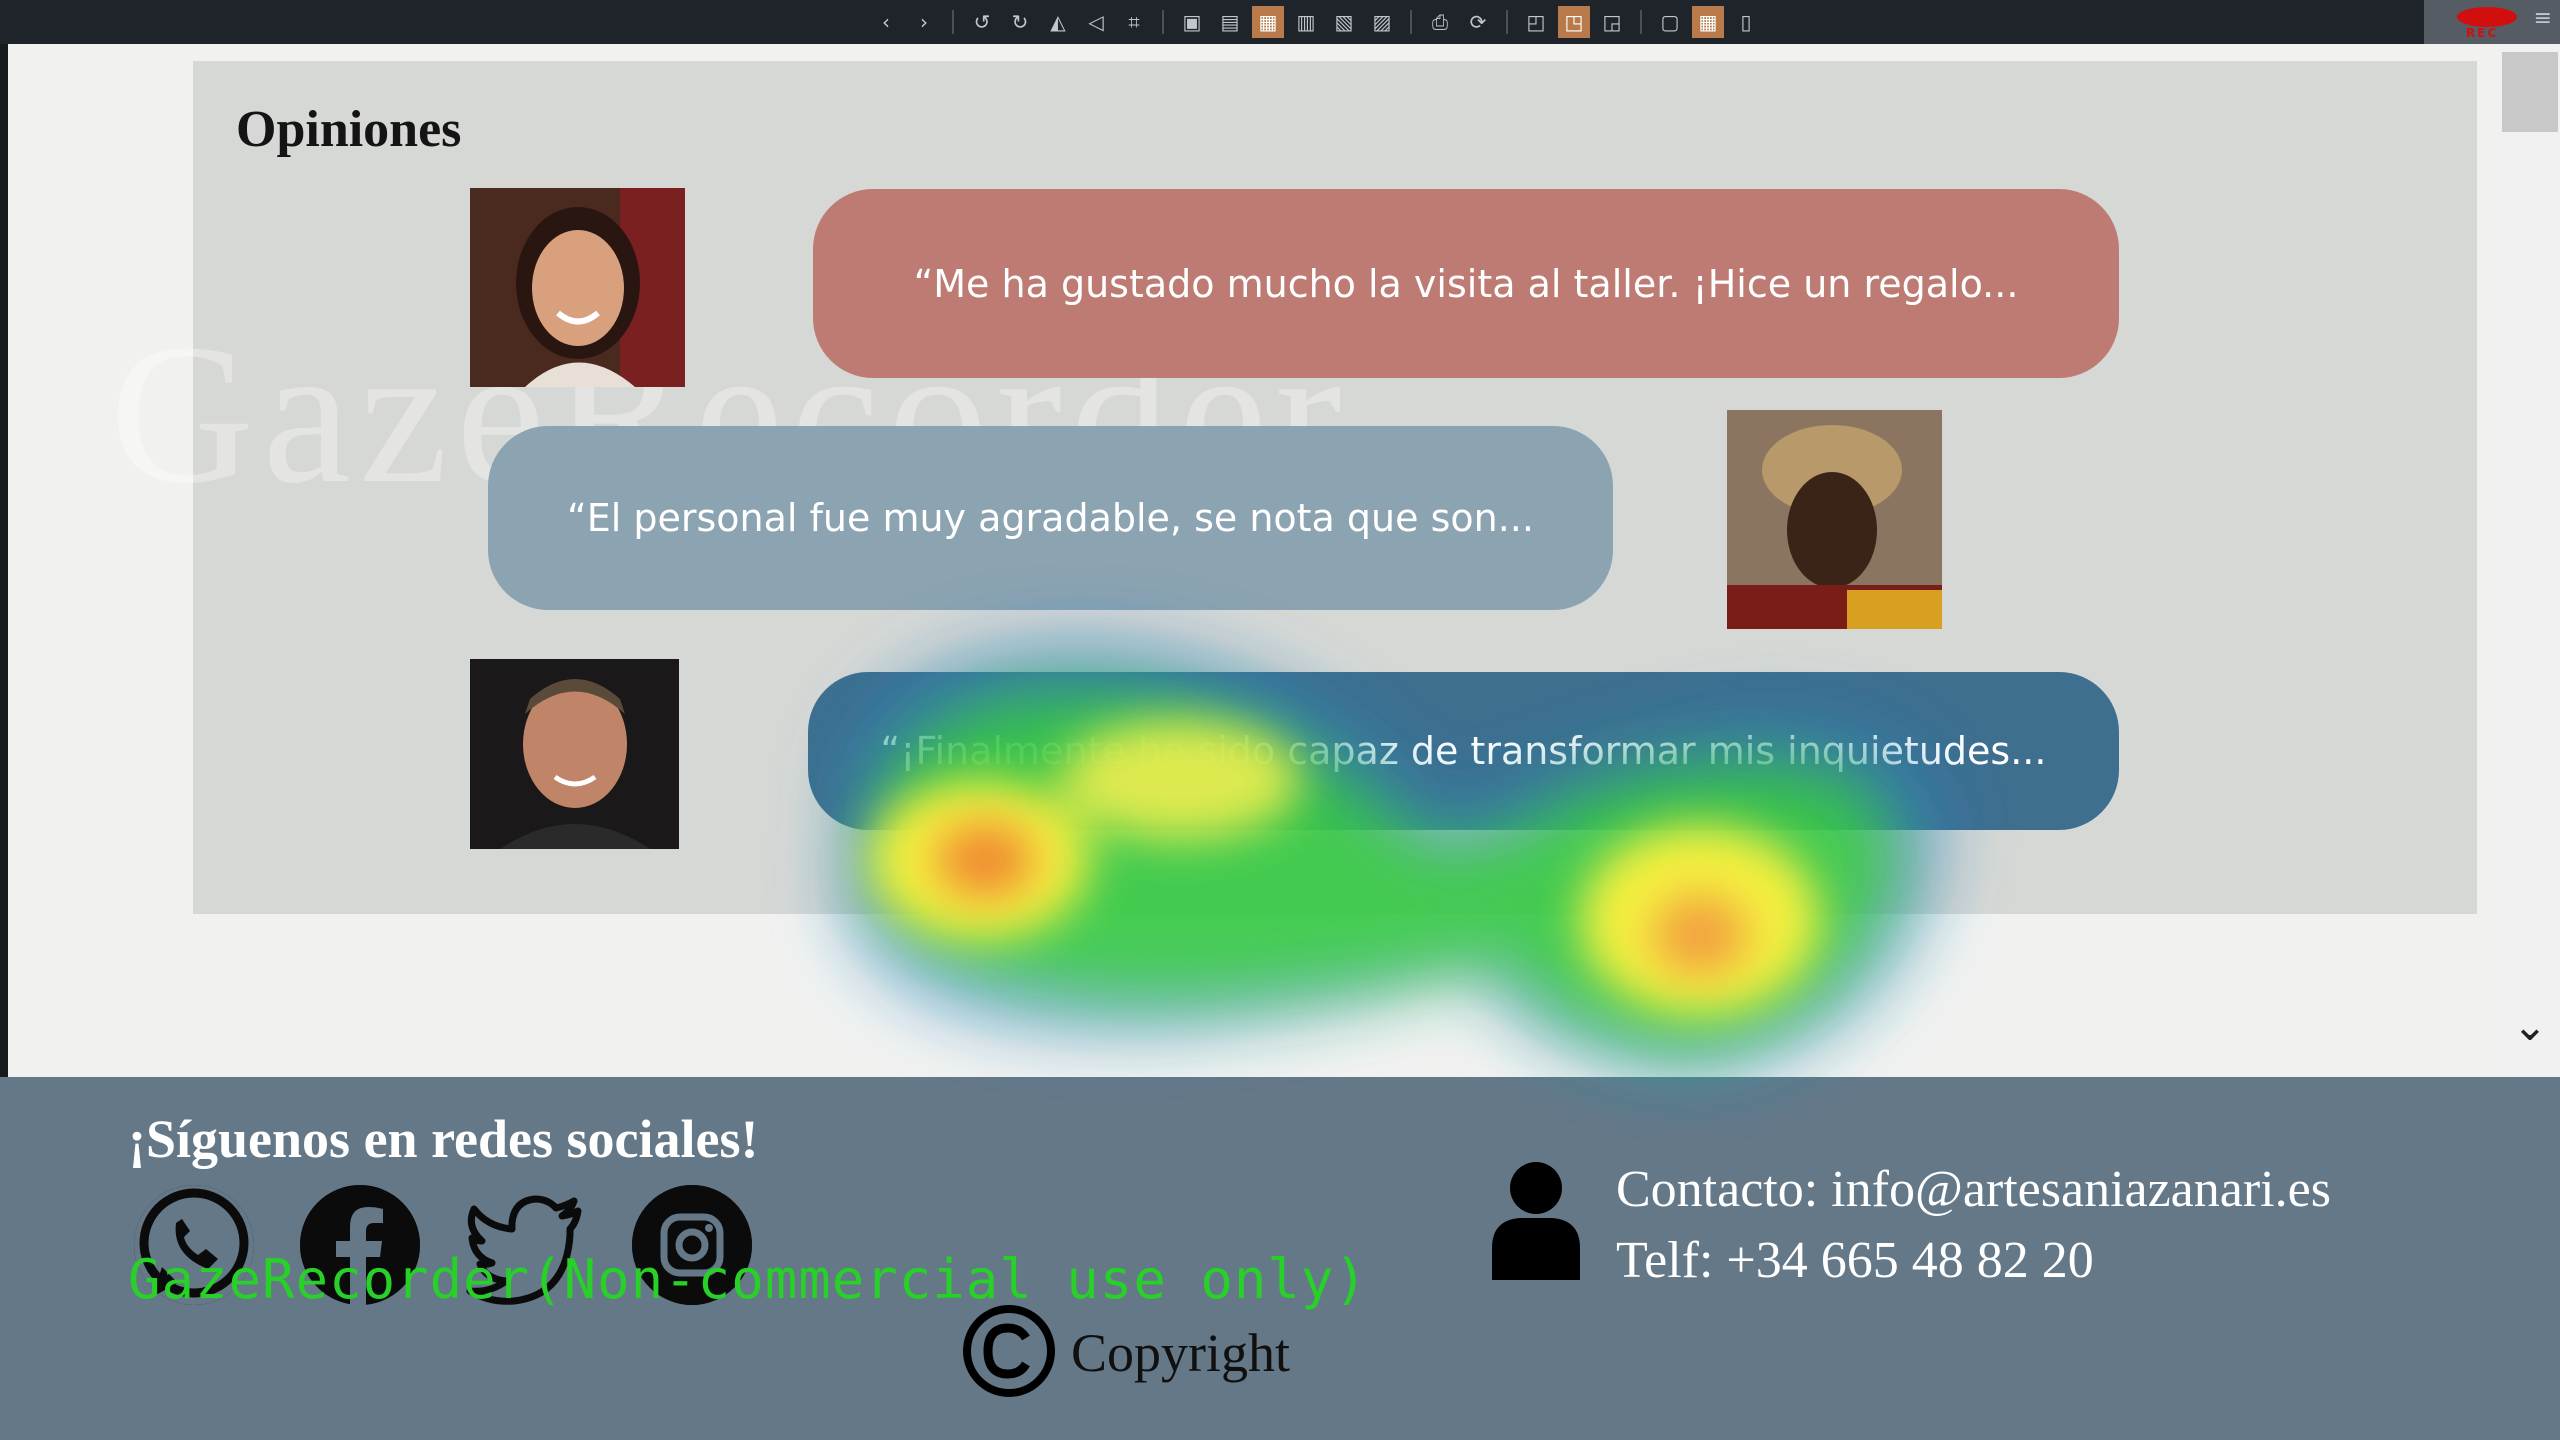 Image resolution: width=2560 pixels, height=1440 pixels. Describe the element at coordinates (1536, 1221) in the screenshot. I see `person-icon` at that location.